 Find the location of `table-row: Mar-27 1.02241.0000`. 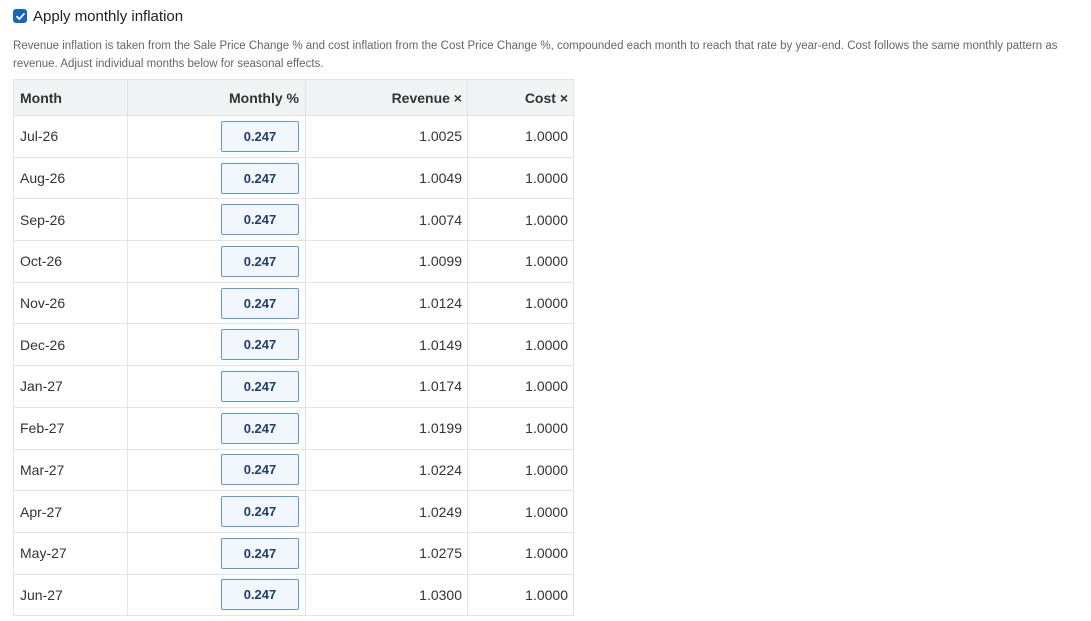

table-row: Mar-27 1.02241.0000 is located at coordinates (293, 470).